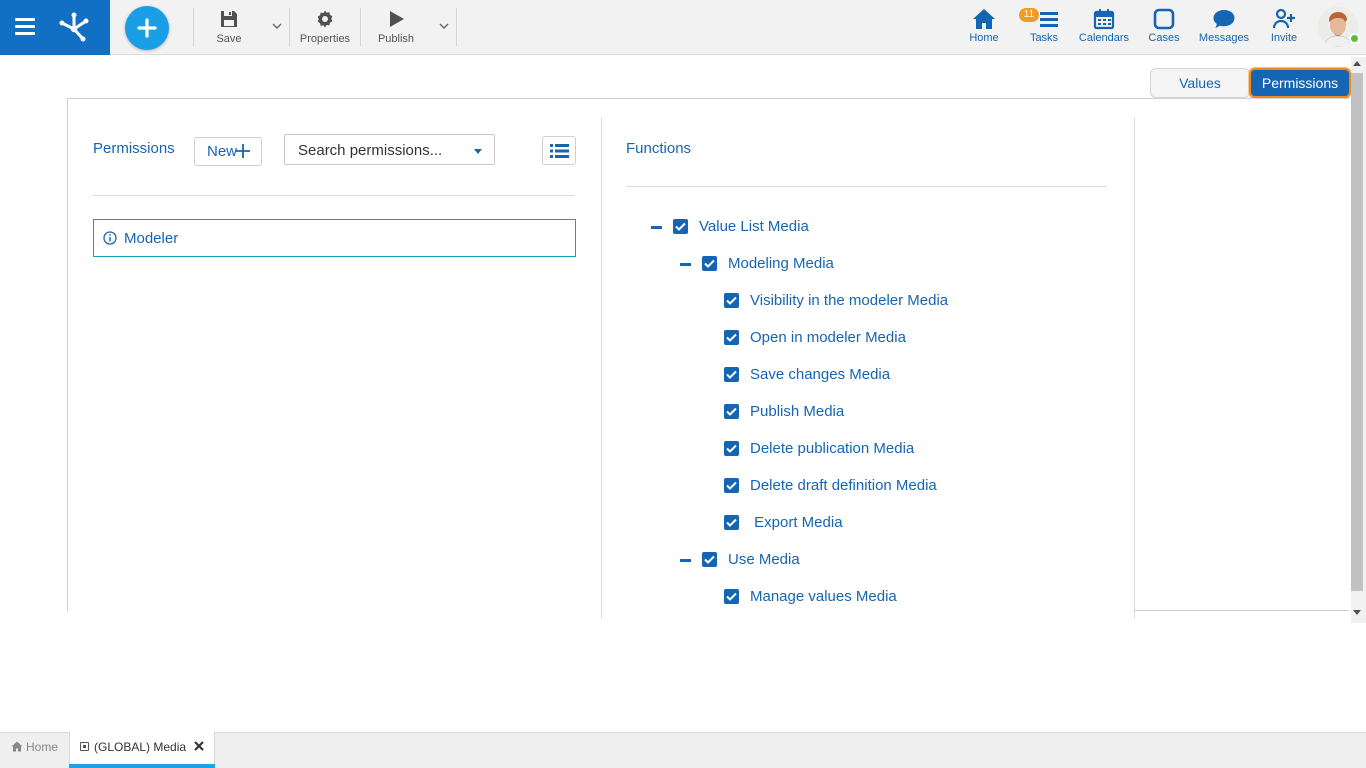 The image size is (1366, 768). Describe the element at coordinates (1164, 38) in the screenshot. I see `nav-cases-label: Cases` at that location.